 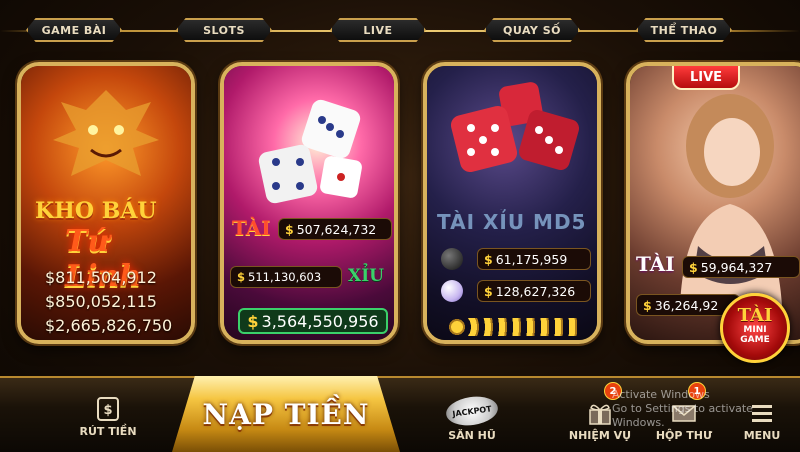 I want to click on jackpot-value-3: $2,665,826,750, so click(x=109, y=325).